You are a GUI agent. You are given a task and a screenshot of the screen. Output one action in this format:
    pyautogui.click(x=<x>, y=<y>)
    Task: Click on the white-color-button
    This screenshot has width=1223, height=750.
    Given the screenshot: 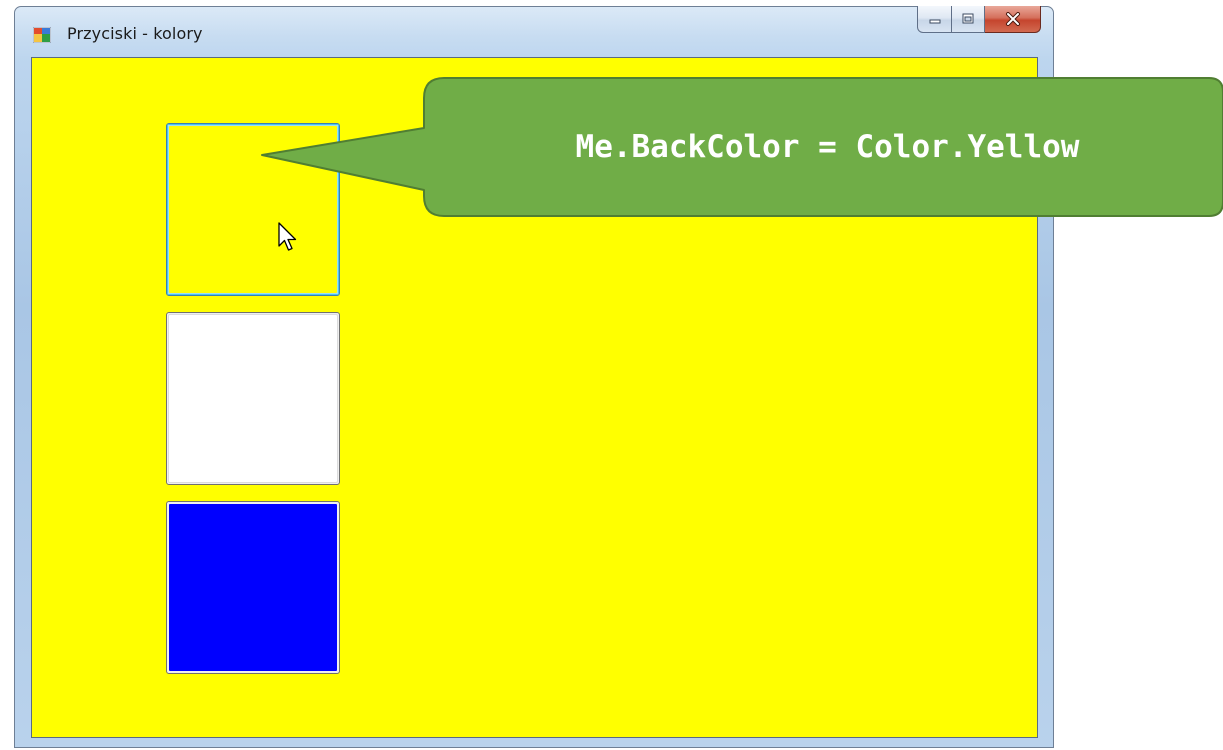 What is the action you would take?
    pyautogui.click(x=253, y=398)
    